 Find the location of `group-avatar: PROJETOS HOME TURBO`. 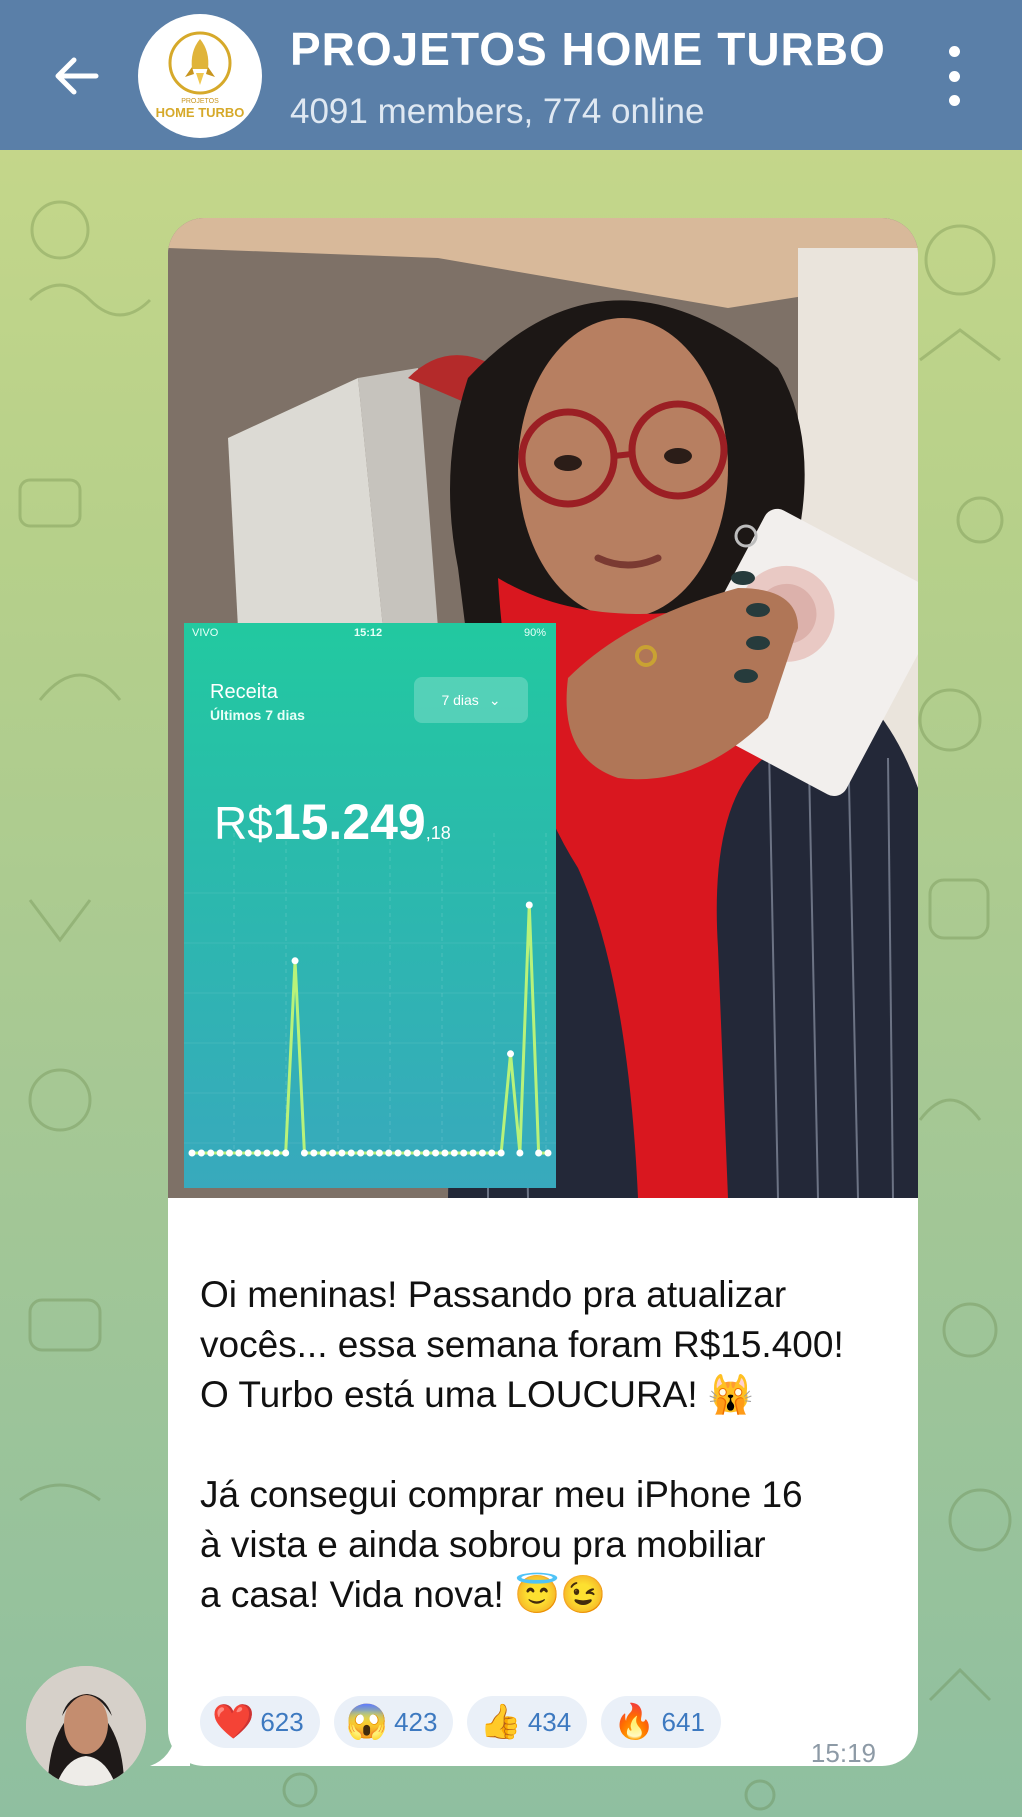

group-avatar: PROJETOS HOME TURBO is located at coordinates (200, 76).